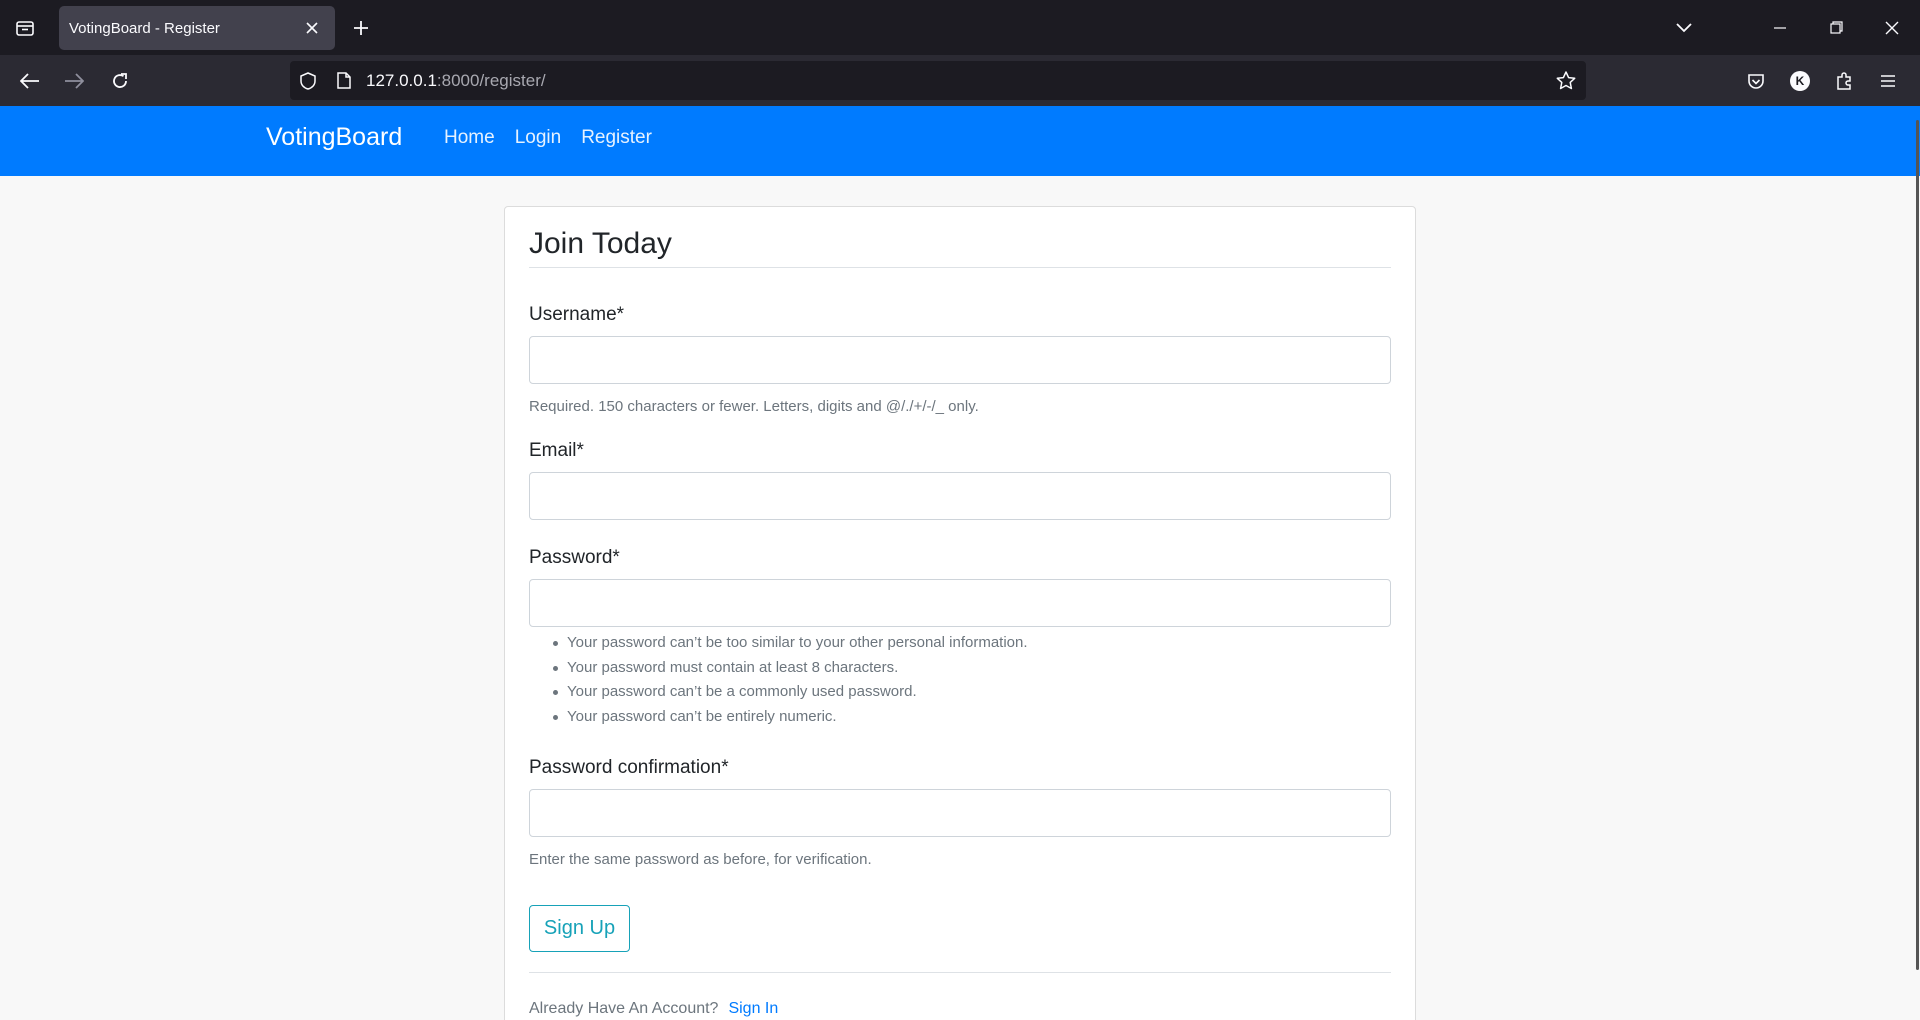 Image resolution: width=1920 pixels, height=1020 pixels. Describe the element at coordinates (491, 80) in the screenshot. I see `url-path: :8000/register/` at that location.